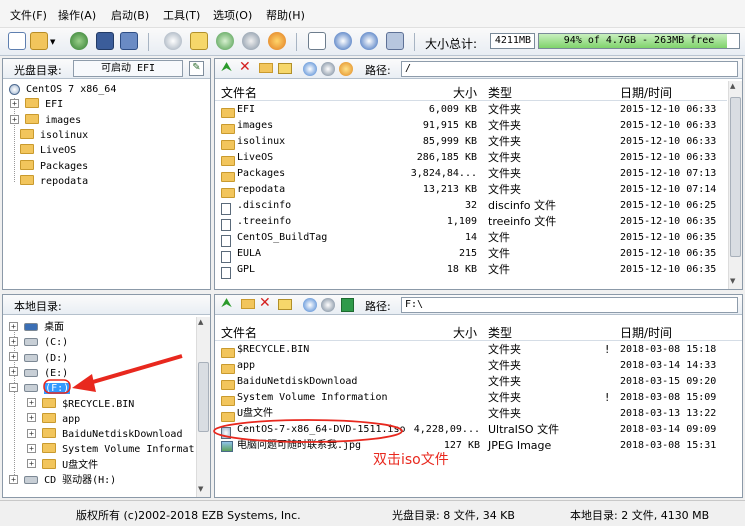 The image size is (745, 526). What do you see at coordinates (80, 405) in the screenshot?
I see `local-tree-item: + $RECYCLE.BIN` at bounding box center [80, 405].